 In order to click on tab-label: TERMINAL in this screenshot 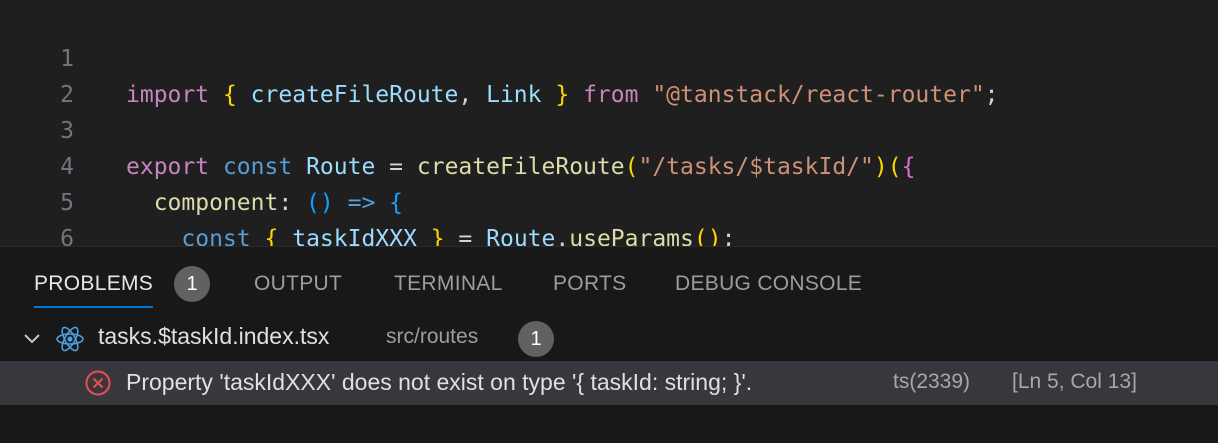, I will do `click(448, 283)`.